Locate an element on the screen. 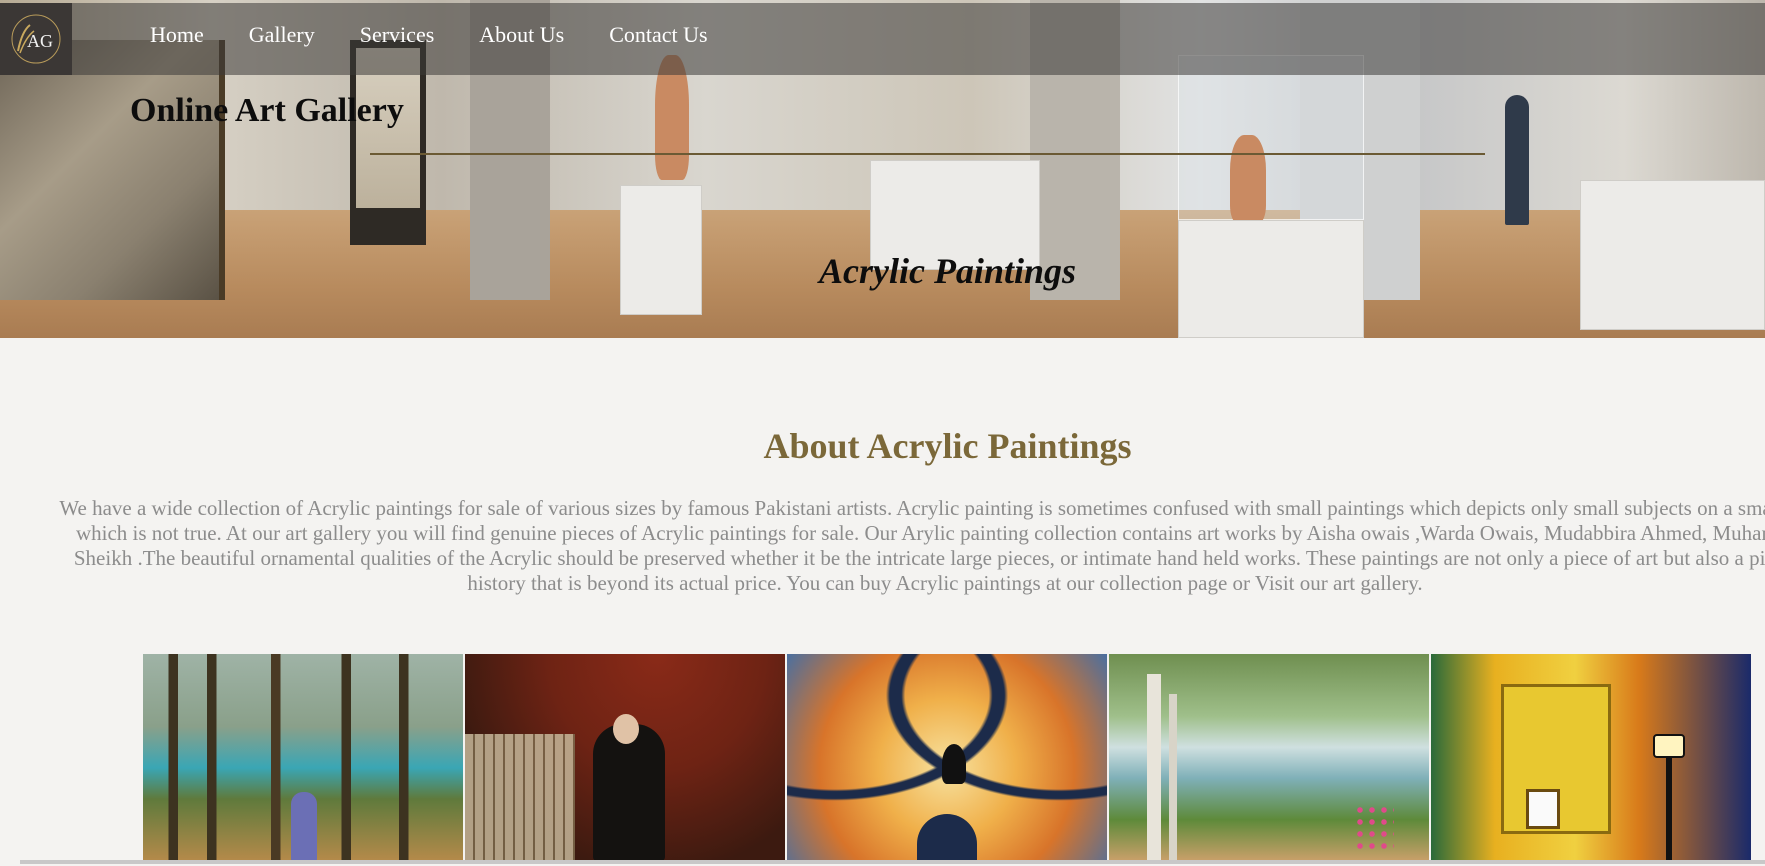 The image size is (1765, 866). house-window is located at coordinates (1543, 809).